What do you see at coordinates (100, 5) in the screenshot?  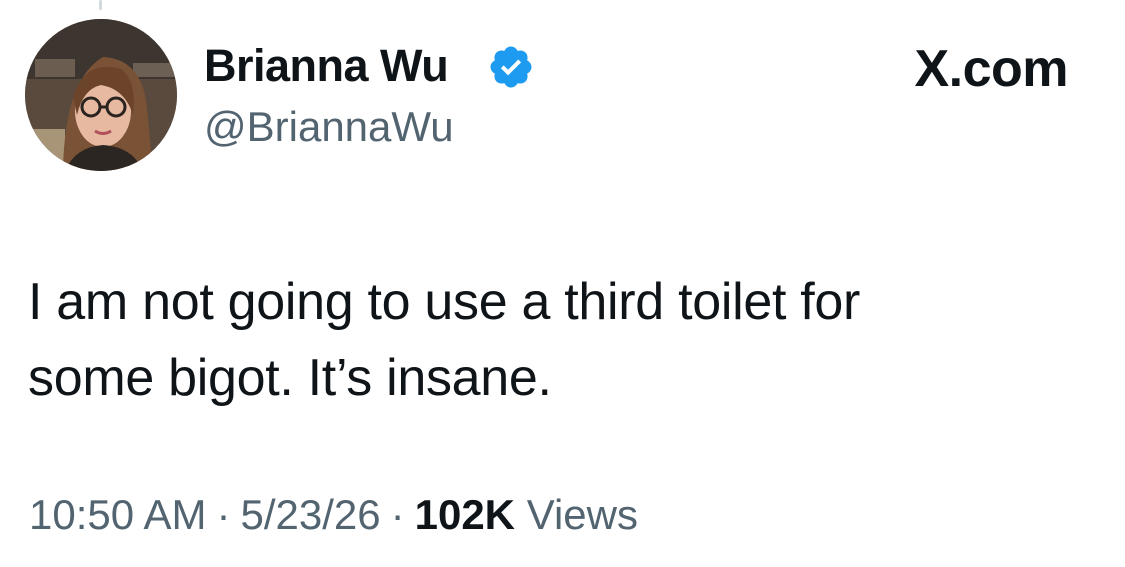 I see `thread-connector-line` at bounding box center [100, 5].